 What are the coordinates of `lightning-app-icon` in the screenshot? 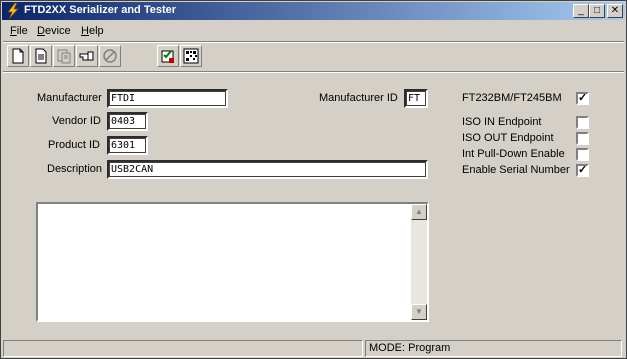 It's located at (13, 11).